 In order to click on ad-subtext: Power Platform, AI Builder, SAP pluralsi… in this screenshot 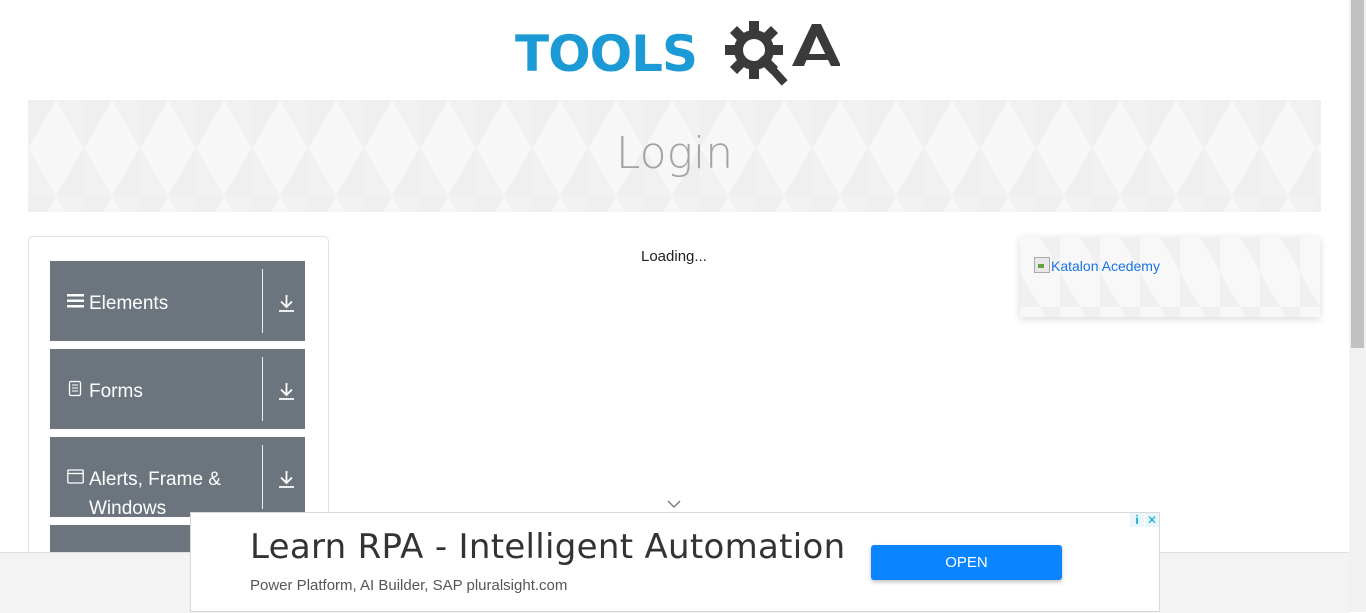, I will do `click(409, 585)`.